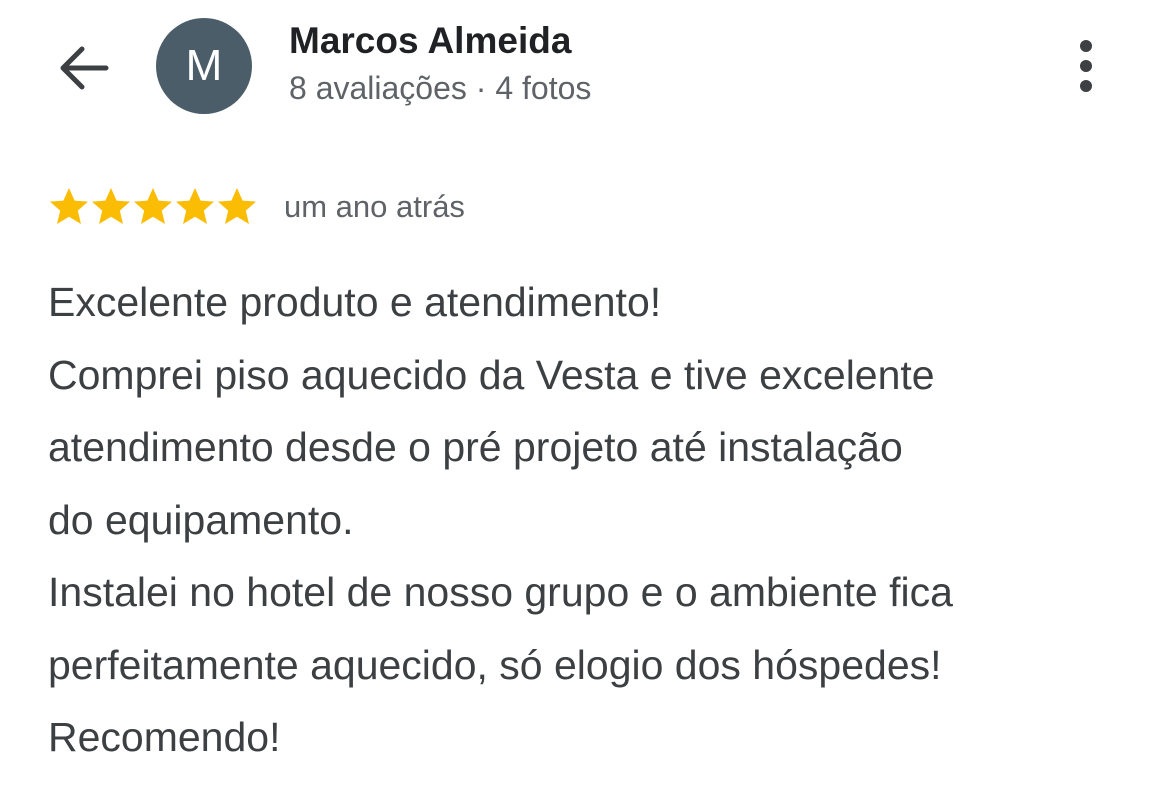  Describe the element at coordinates (164, 737) in the screenshot. I see `review-text-line: Recomendo!` at that location.